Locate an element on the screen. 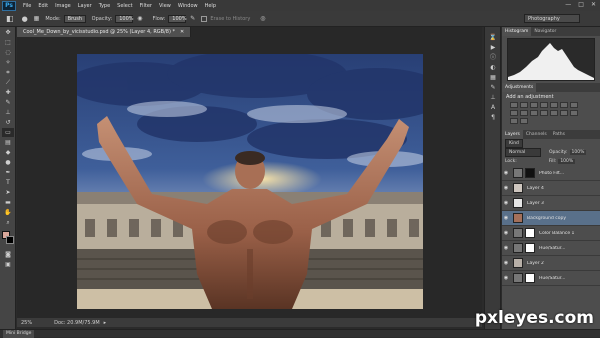  clone-source-panel-icon: ⊥ is located at coordinates (493, 97).